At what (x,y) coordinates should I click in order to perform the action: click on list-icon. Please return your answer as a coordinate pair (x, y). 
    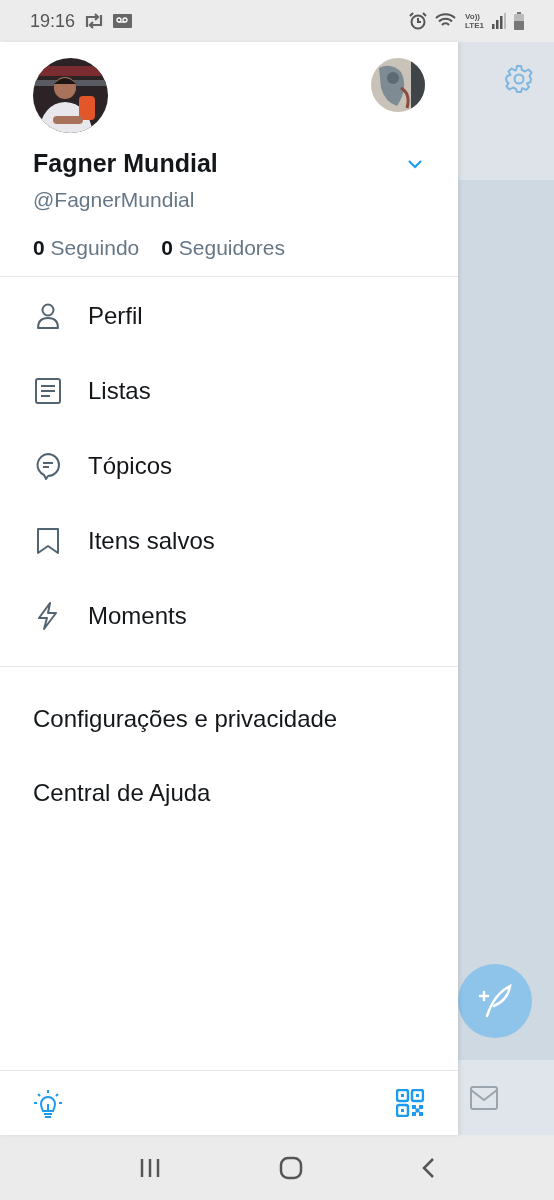
    Looking at the image, I should click on (48, 390).